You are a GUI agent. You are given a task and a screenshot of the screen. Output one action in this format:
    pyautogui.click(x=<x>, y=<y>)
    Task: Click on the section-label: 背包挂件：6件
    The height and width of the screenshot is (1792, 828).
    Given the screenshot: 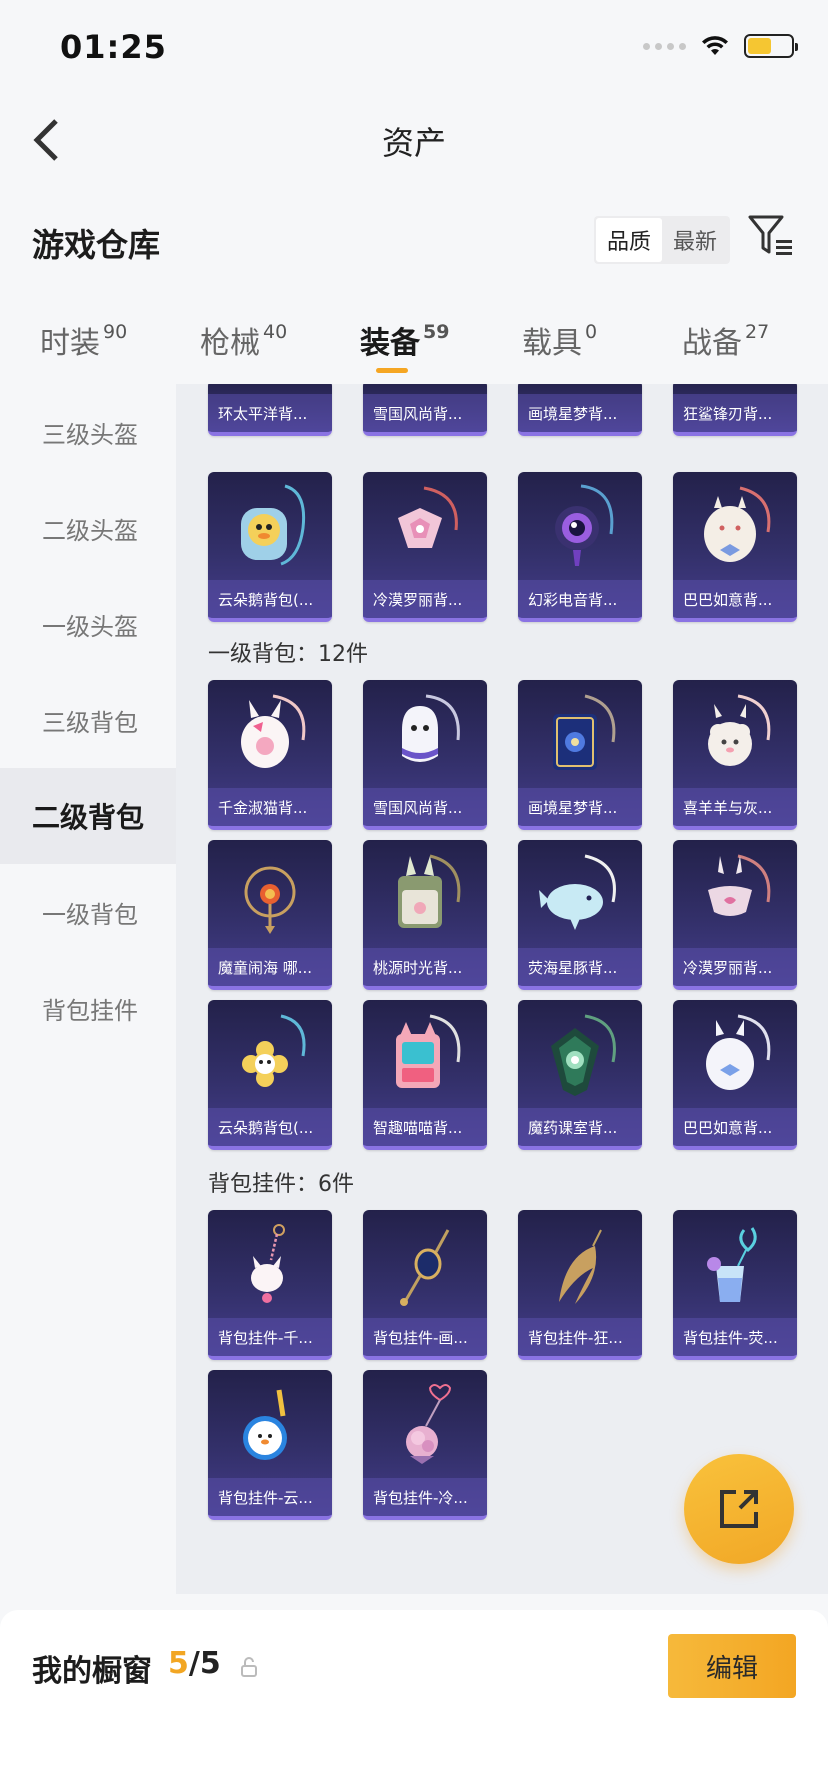 What is the action you would take?
    pyautogui.click(x=281, y=1184)
    